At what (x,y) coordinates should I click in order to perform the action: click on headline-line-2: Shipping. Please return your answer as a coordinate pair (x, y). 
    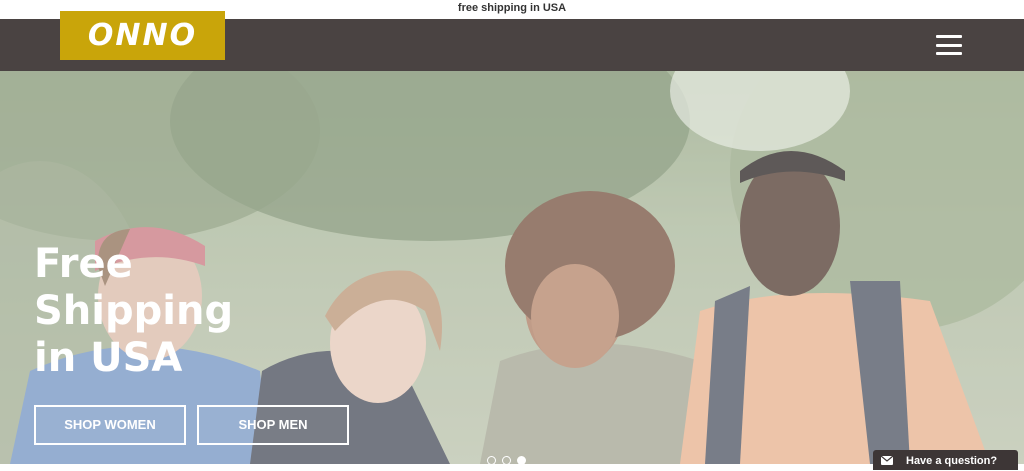
    Looking at the image, I should click on (134, 311).